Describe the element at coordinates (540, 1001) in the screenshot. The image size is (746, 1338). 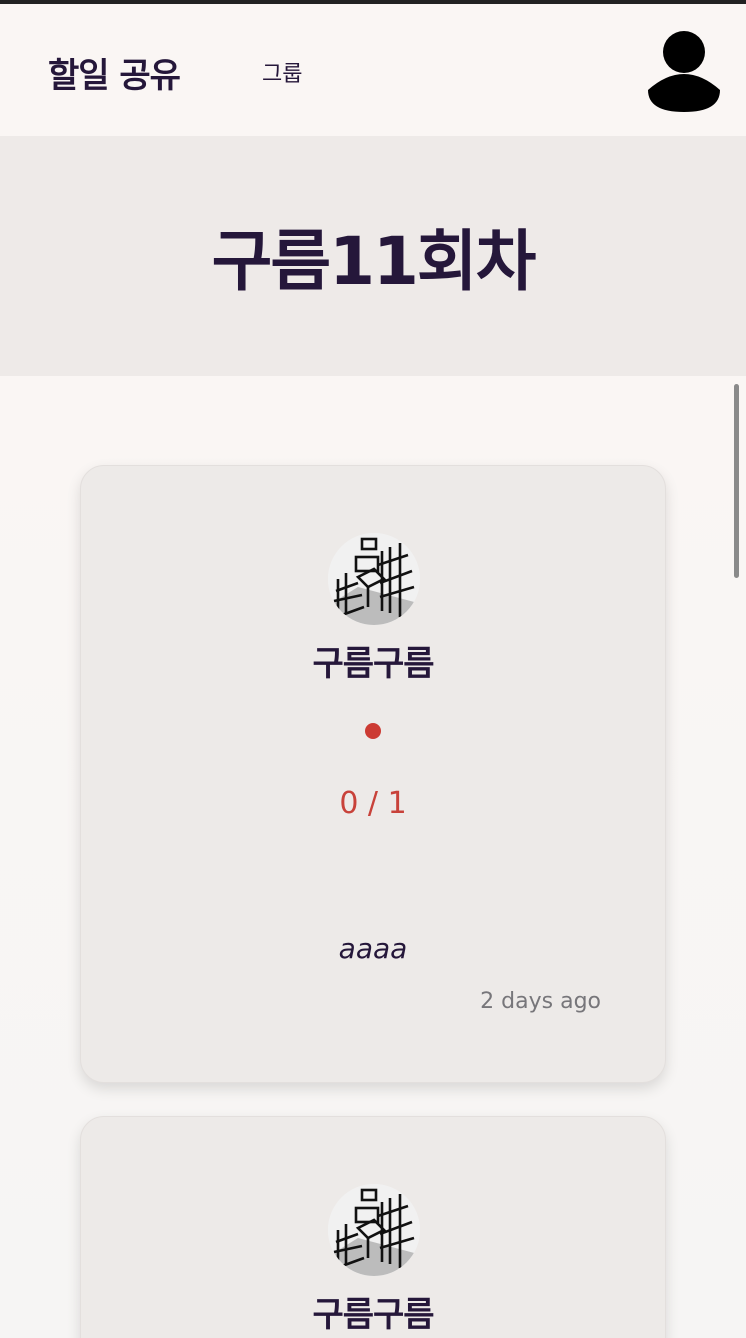
I see `updated-time: 2 days ago` at that location.